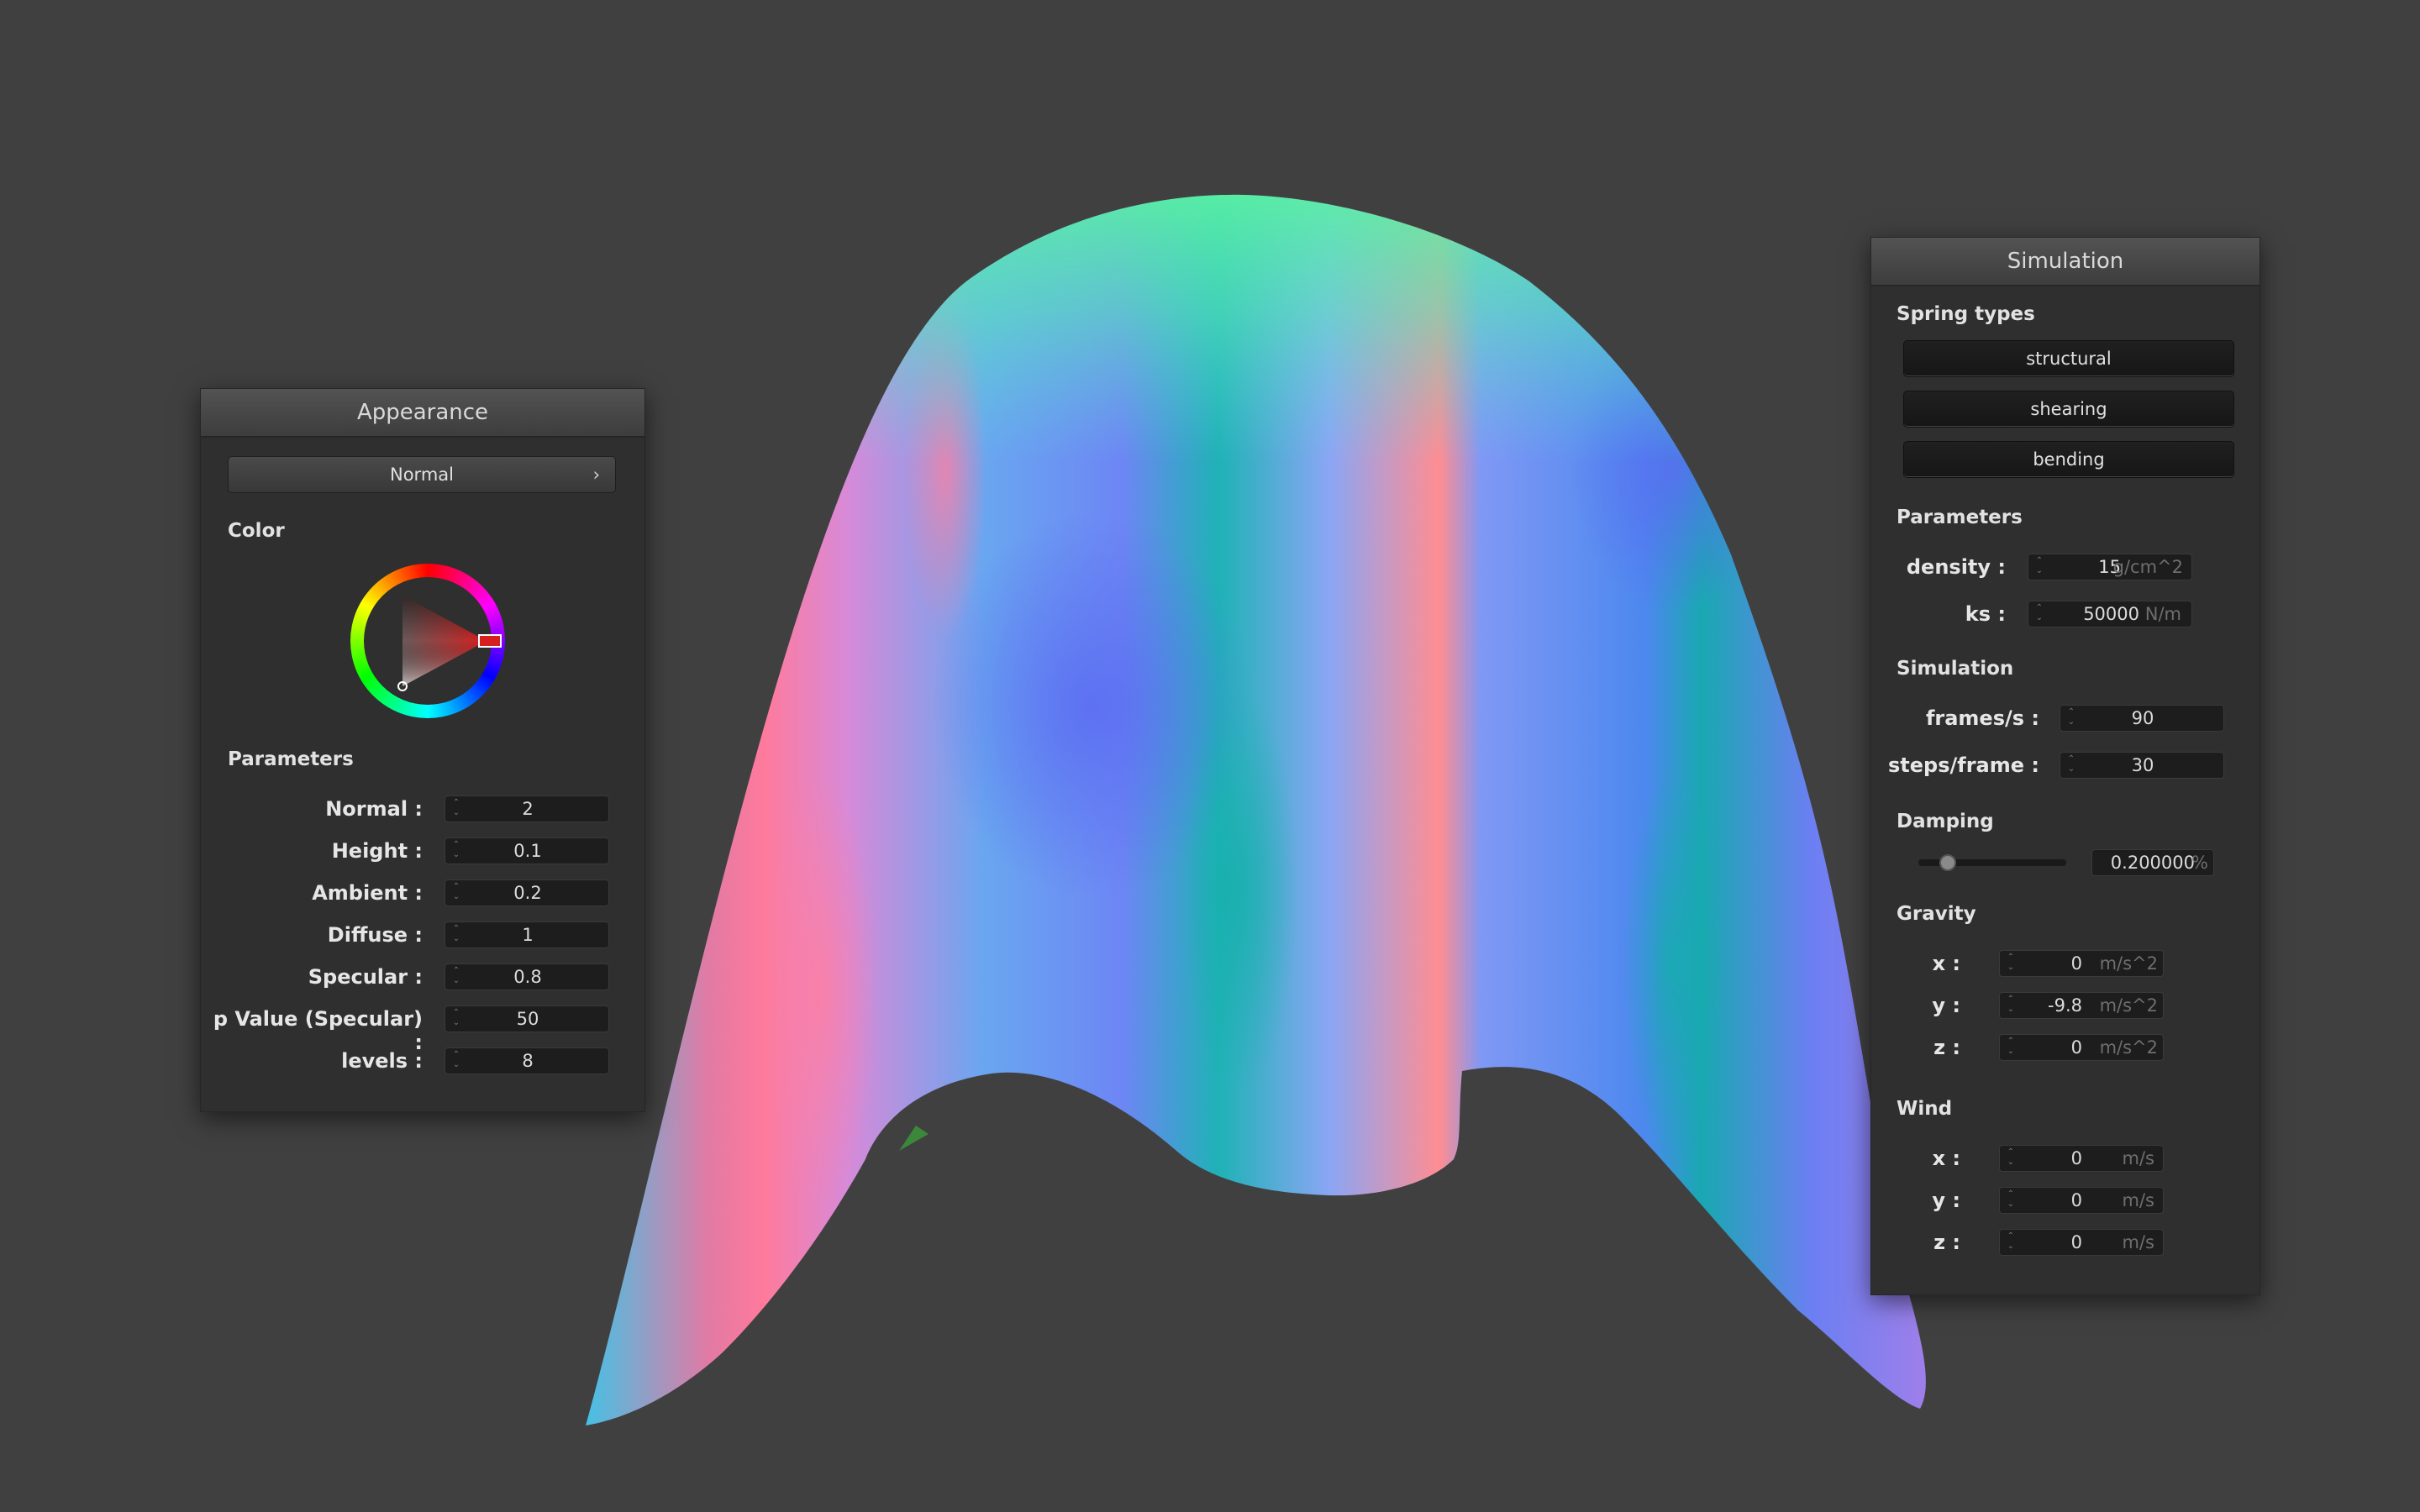 The image size is (2420, 1512). Describe the element at coordinates (377, 851) in the screenshot. I see `param-label-height: Height :` at that location.